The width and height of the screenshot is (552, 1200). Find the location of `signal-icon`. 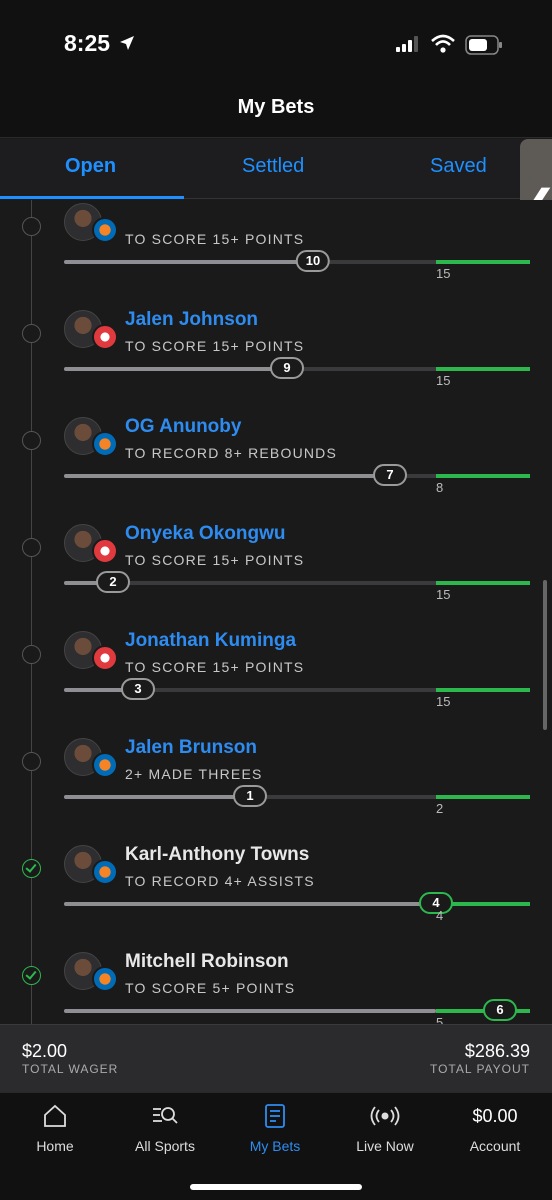

signal-icon is located at coordinates (408, 46).